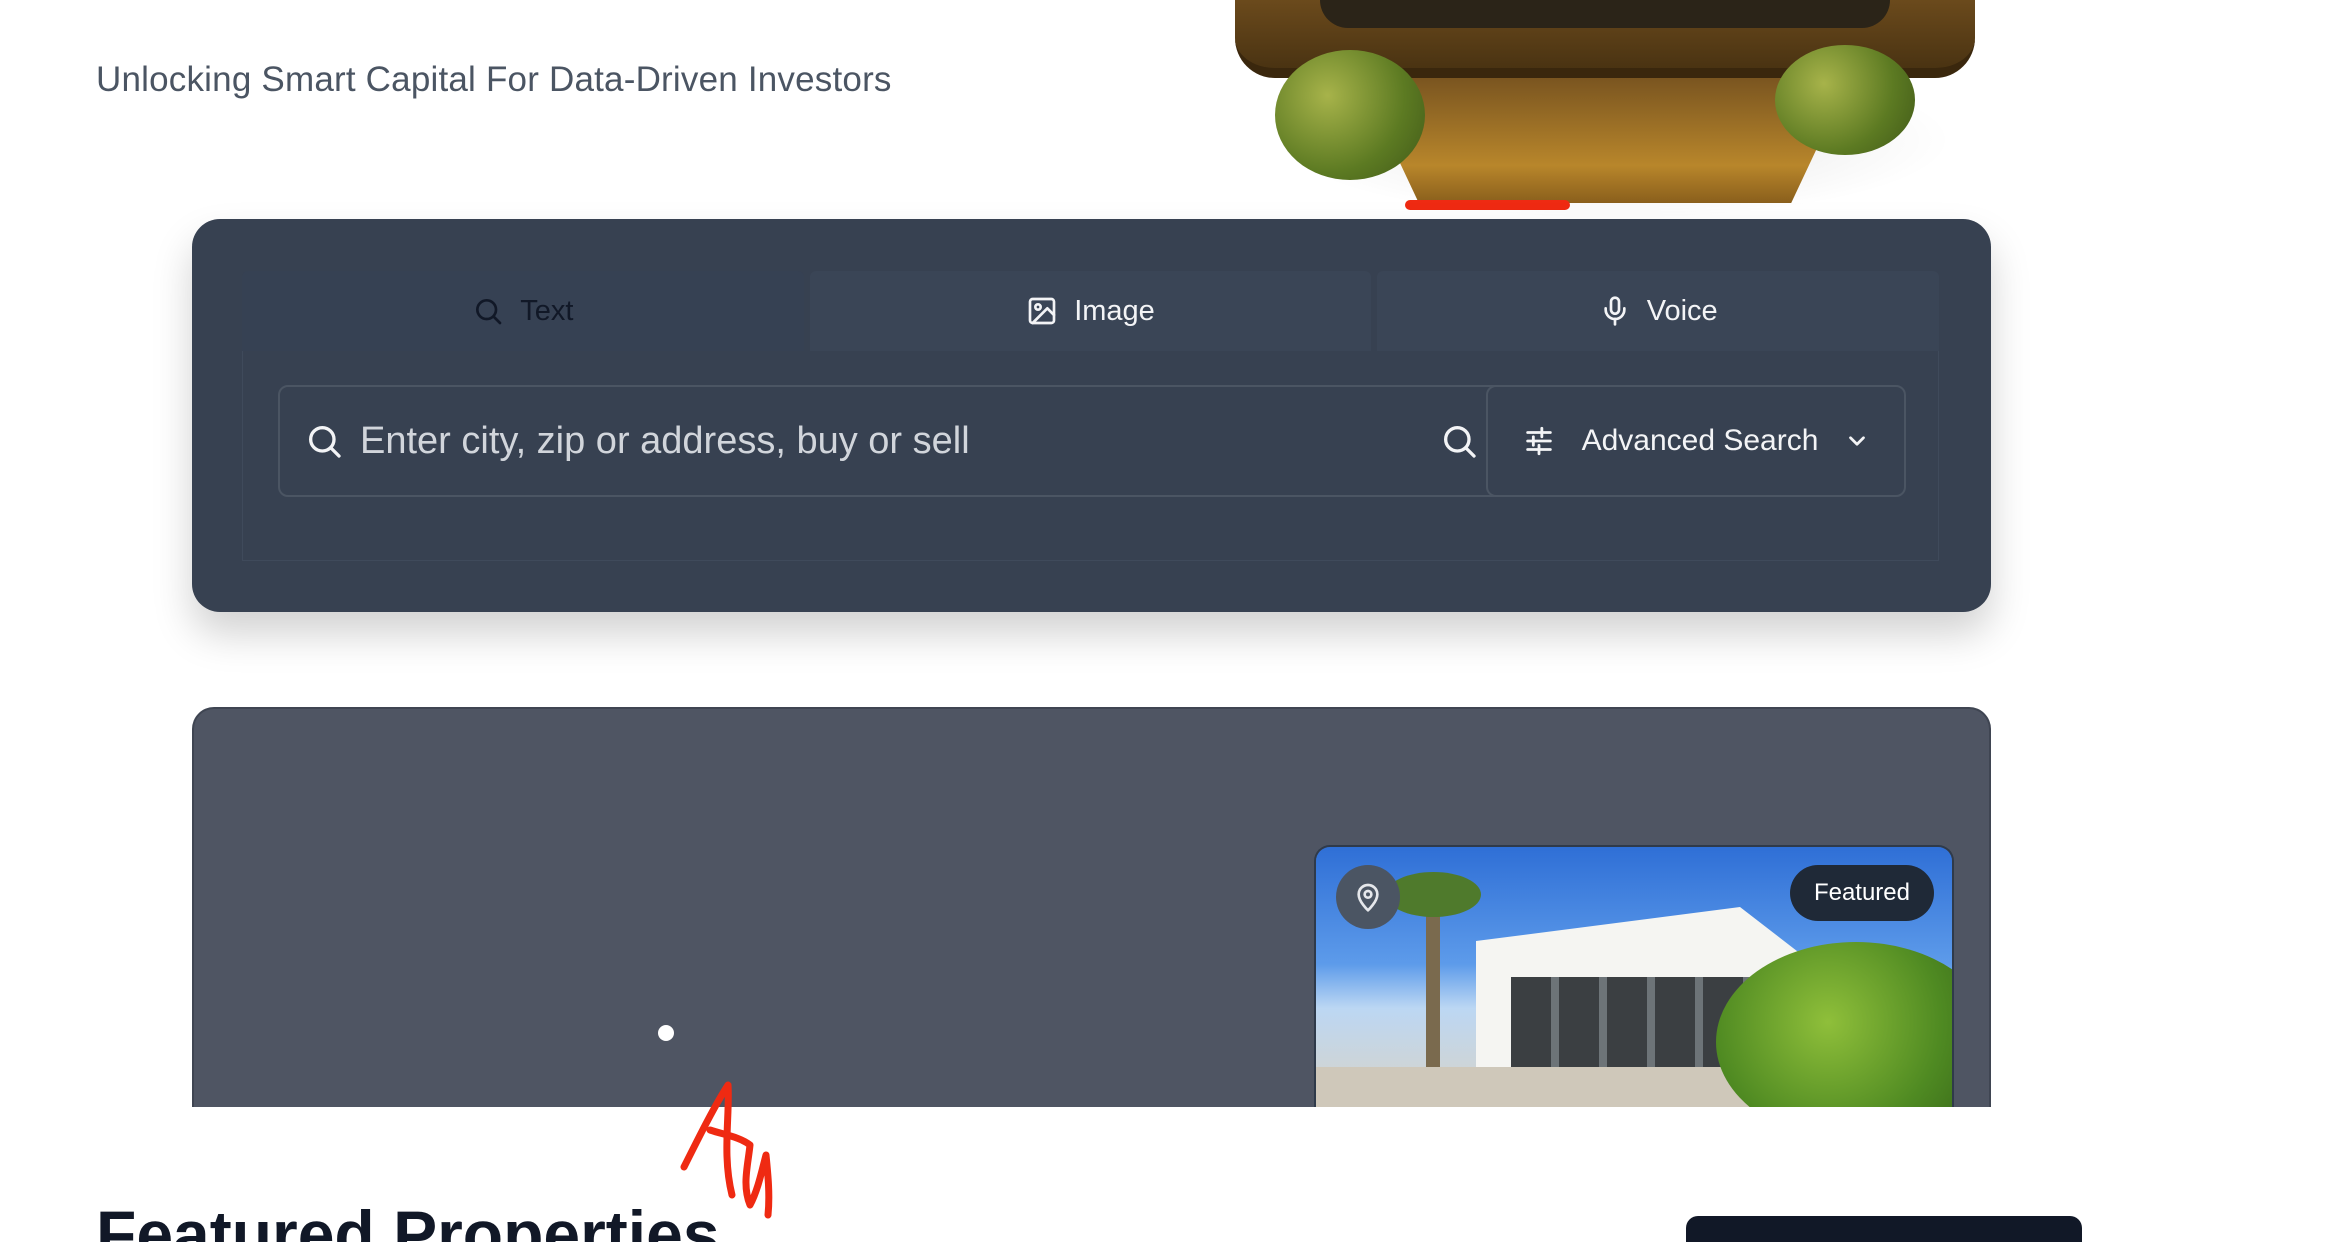 This screenshot has height=1242, width=2344. Describe the element at coordinates (1700, 440) in the screenshot. I see `advanced-search-label: Advanced Search` at that location.